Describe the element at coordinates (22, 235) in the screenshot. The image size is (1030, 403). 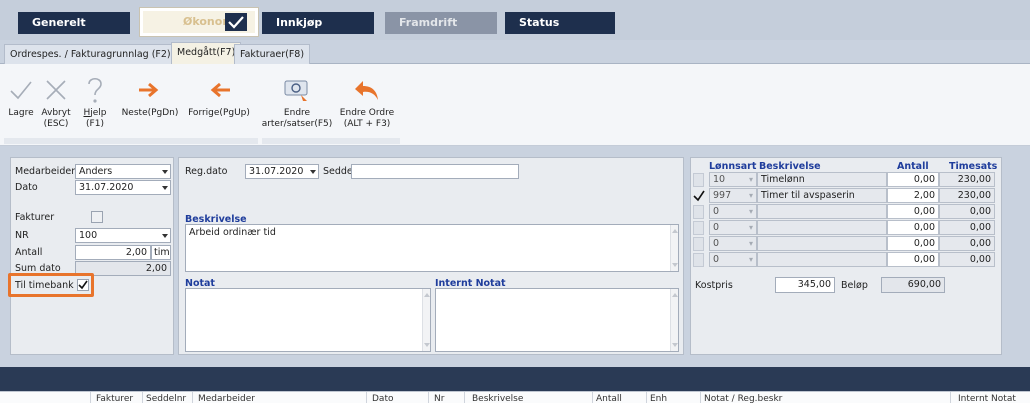
I see `nr-label: NR` at that location.